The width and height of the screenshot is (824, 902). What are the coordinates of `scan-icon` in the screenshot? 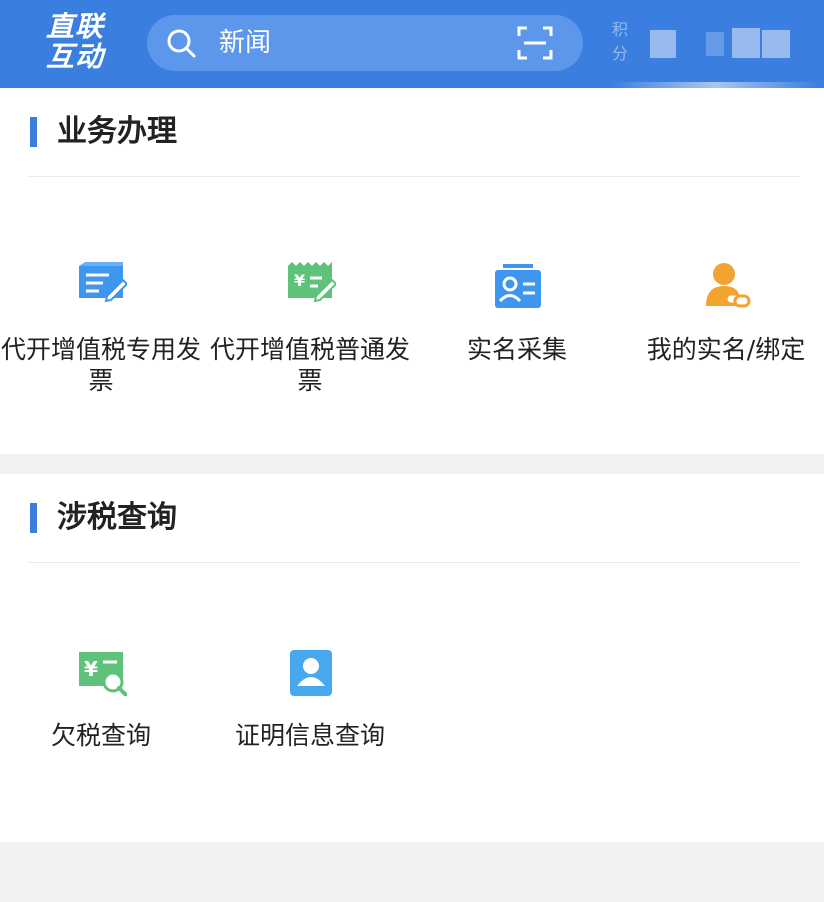 It's located at (535, 43).